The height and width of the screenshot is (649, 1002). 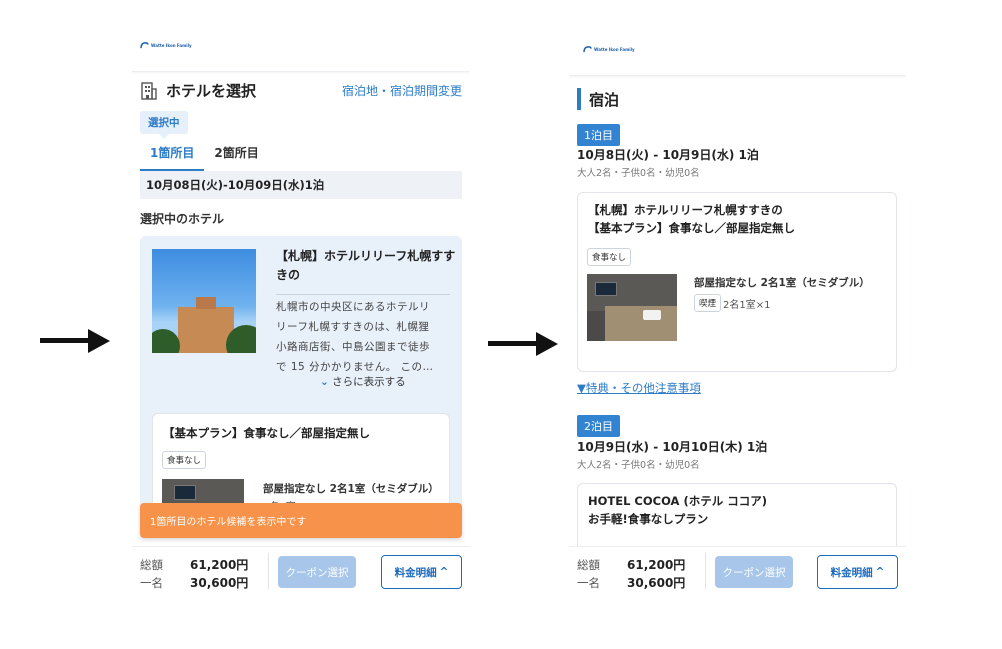 What do you see at coordinates (579, 99) in the screenshot?
I see `title-accent-bar` at bounding box center [579, 99].